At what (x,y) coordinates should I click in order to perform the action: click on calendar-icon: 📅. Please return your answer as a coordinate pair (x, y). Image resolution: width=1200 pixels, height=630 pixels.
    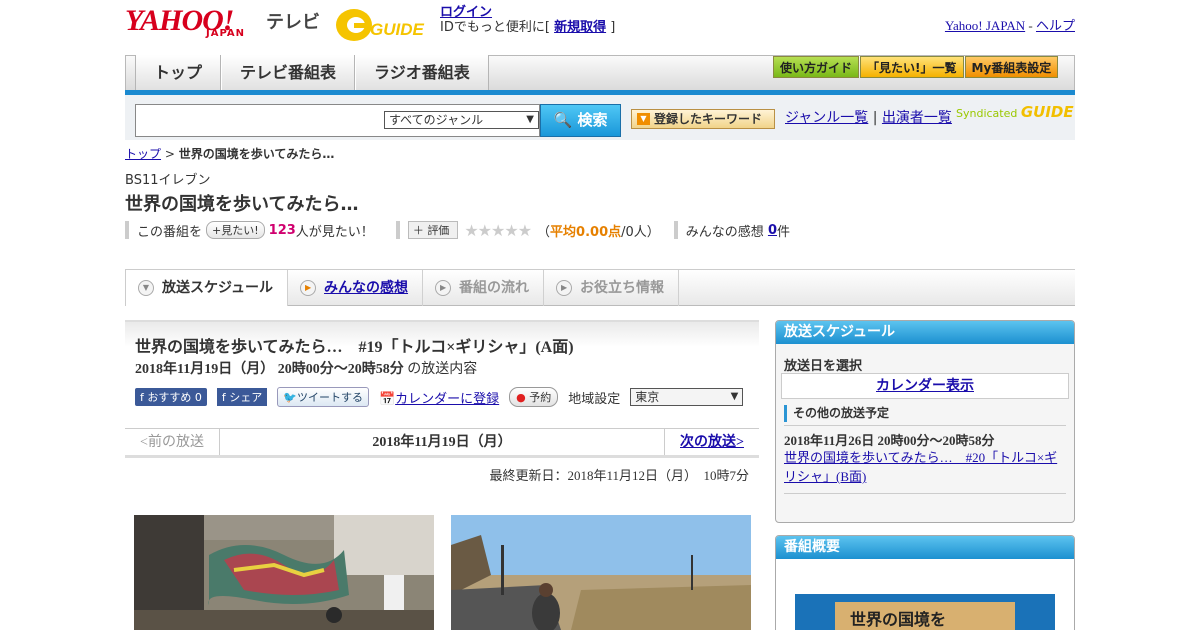
    Looking at the image, I should click on (387, 399).